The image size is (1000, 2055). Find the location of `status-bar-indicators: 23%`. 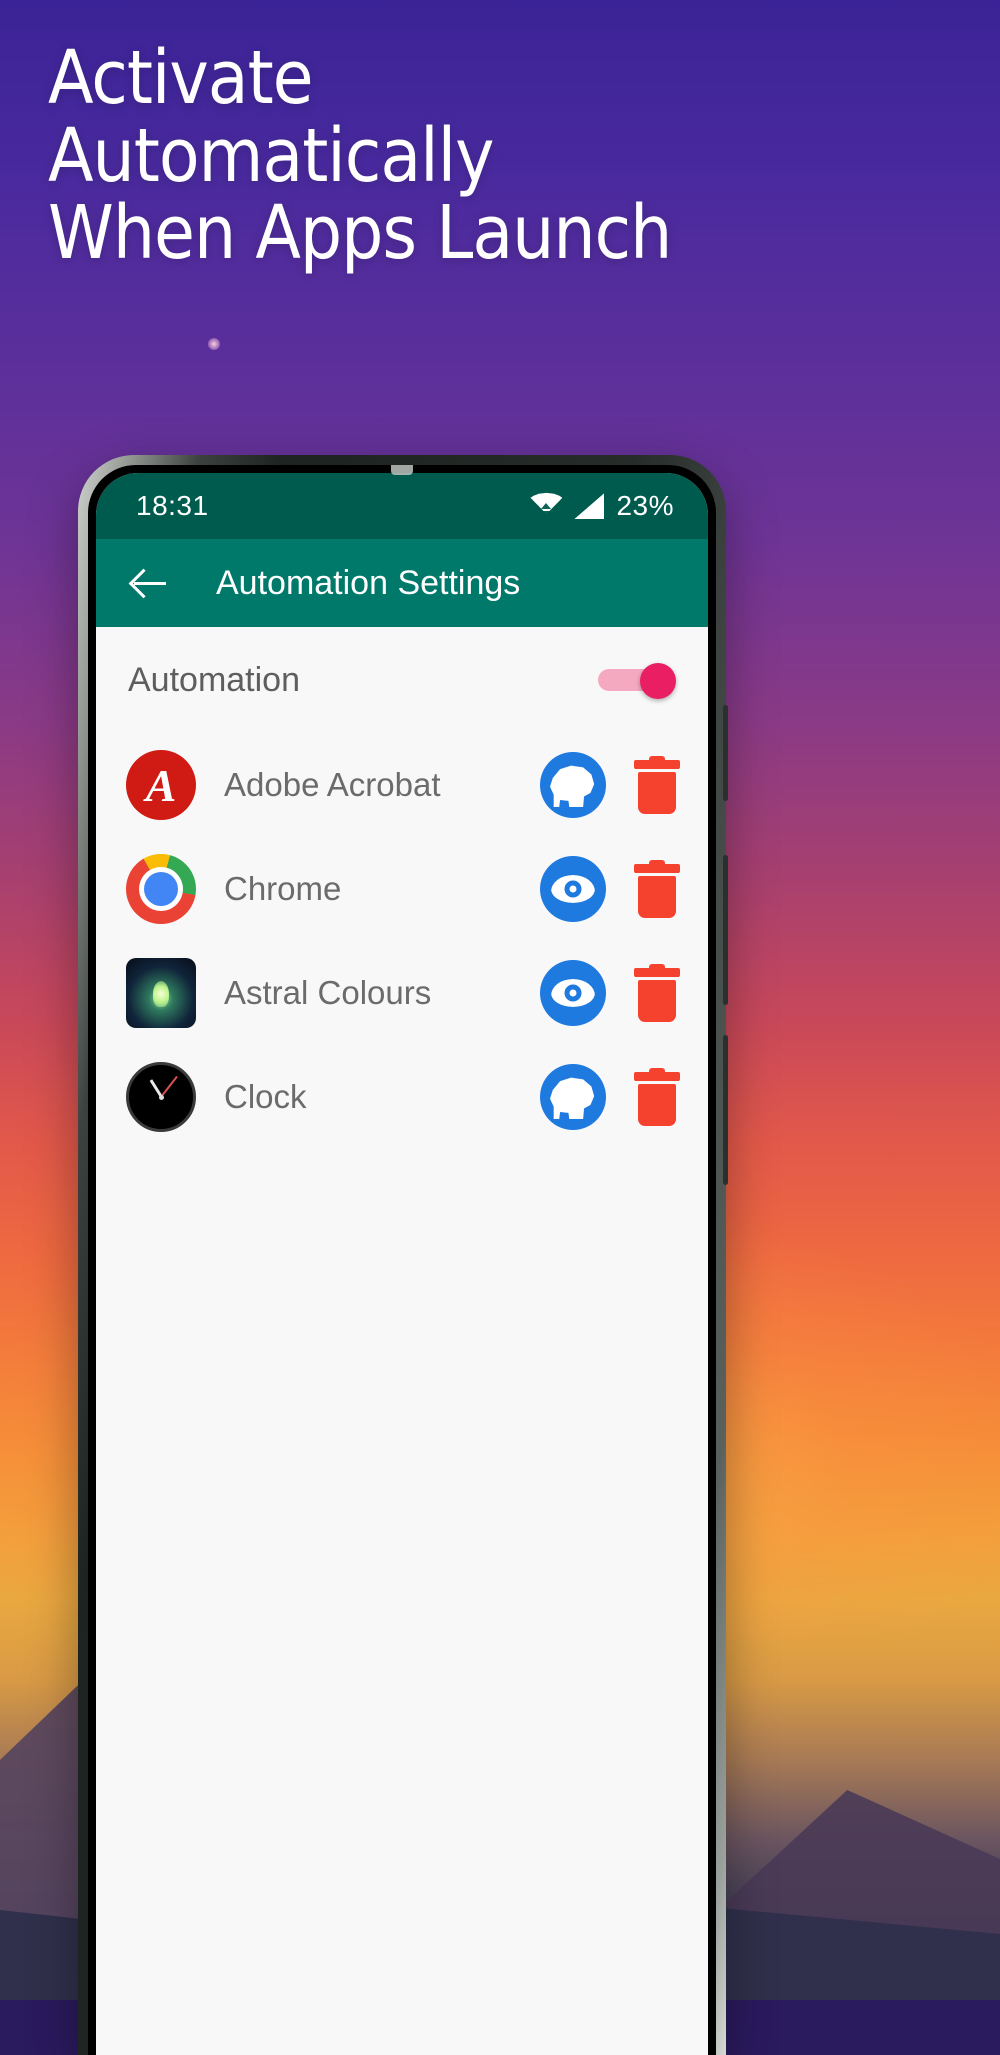

status-bar-indicators: 23% is located at coordinates (602, 506).